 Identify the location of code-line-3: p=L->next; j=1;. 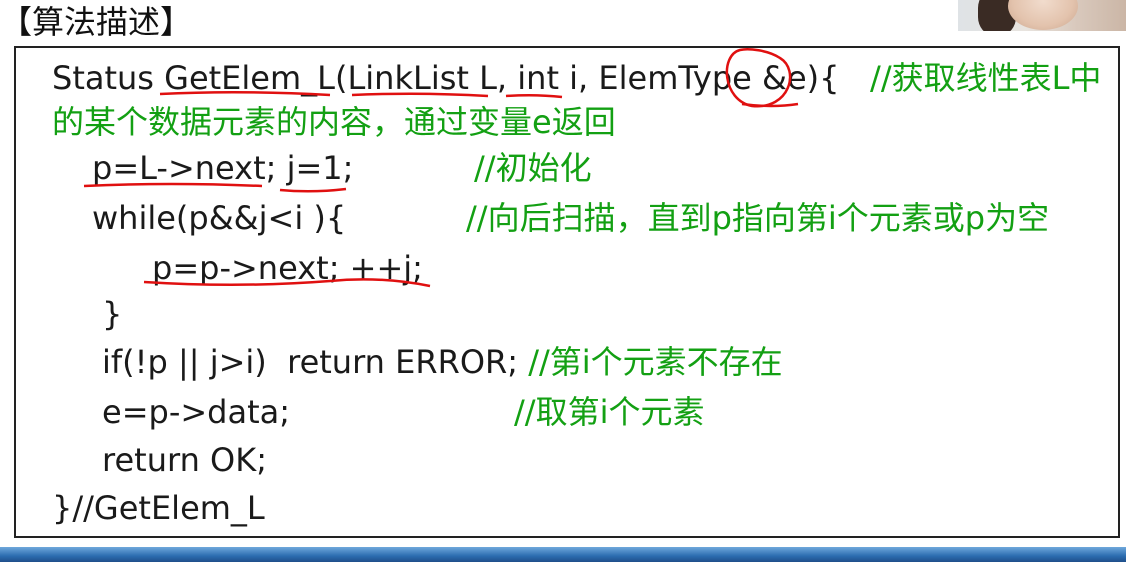
(222, 168).